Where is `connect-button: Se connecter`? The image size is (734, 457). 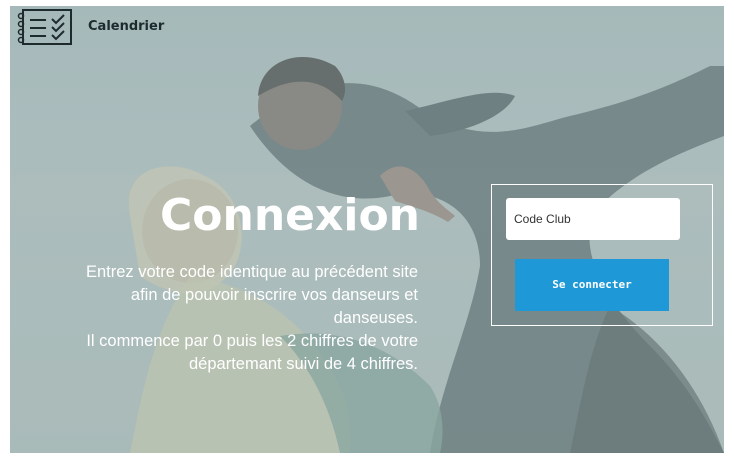 connect-button: Se connecter is located at coordinates (592, 285).